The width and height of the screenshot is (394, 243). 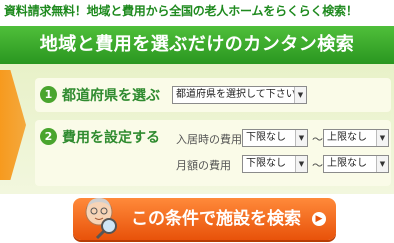 I want to click on monthly-cost-min-select: 下限なし ▼, so click(x=275, y=164).